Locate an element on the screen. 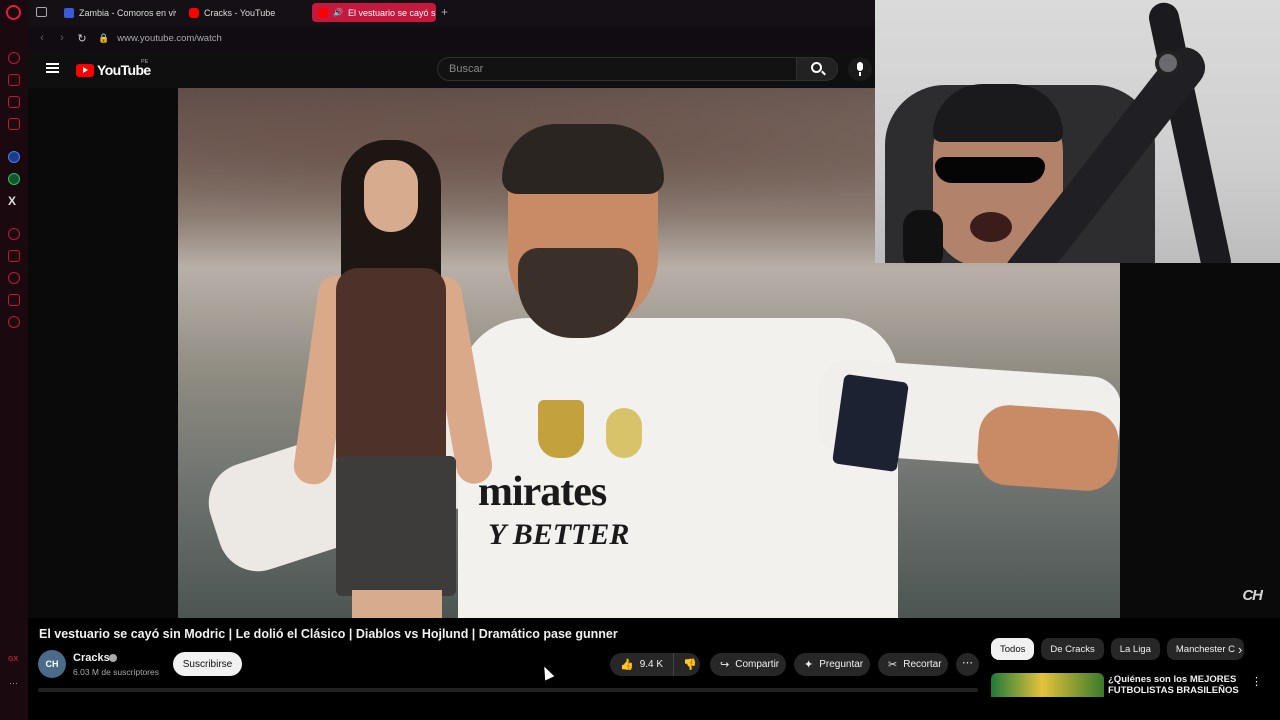  tab-zambia: Zambia - Comoros en vivo is located at coordinates (117, 12).